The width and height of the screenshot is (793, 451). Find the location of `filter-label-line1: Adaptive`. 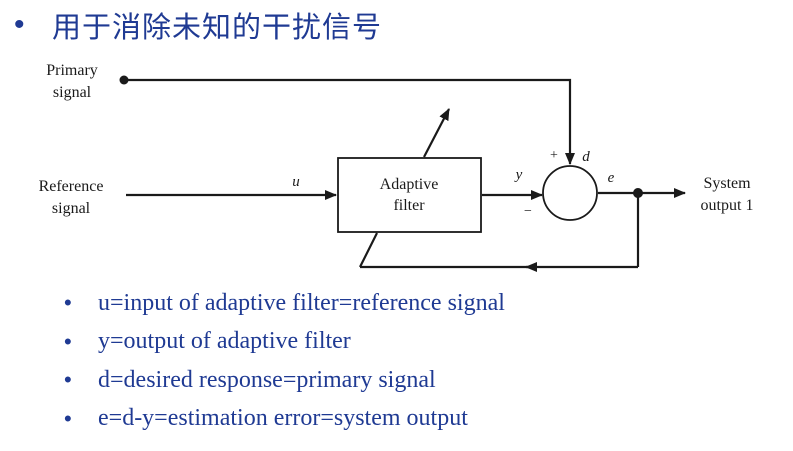

filter-label-line1: Adaptive is located at coordinates (409, 184).